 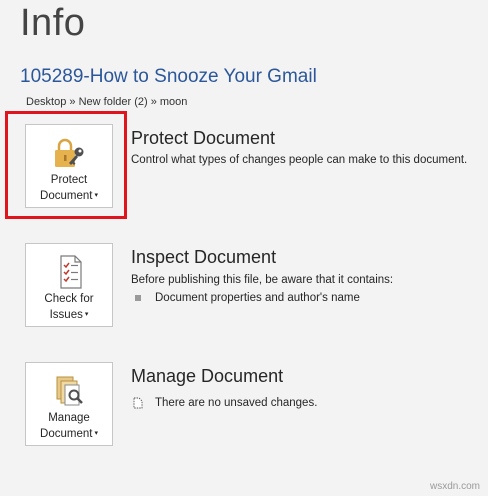 I want to click on check-for-issues-button: Check for Issues ▾, so click(x=69, y=285).